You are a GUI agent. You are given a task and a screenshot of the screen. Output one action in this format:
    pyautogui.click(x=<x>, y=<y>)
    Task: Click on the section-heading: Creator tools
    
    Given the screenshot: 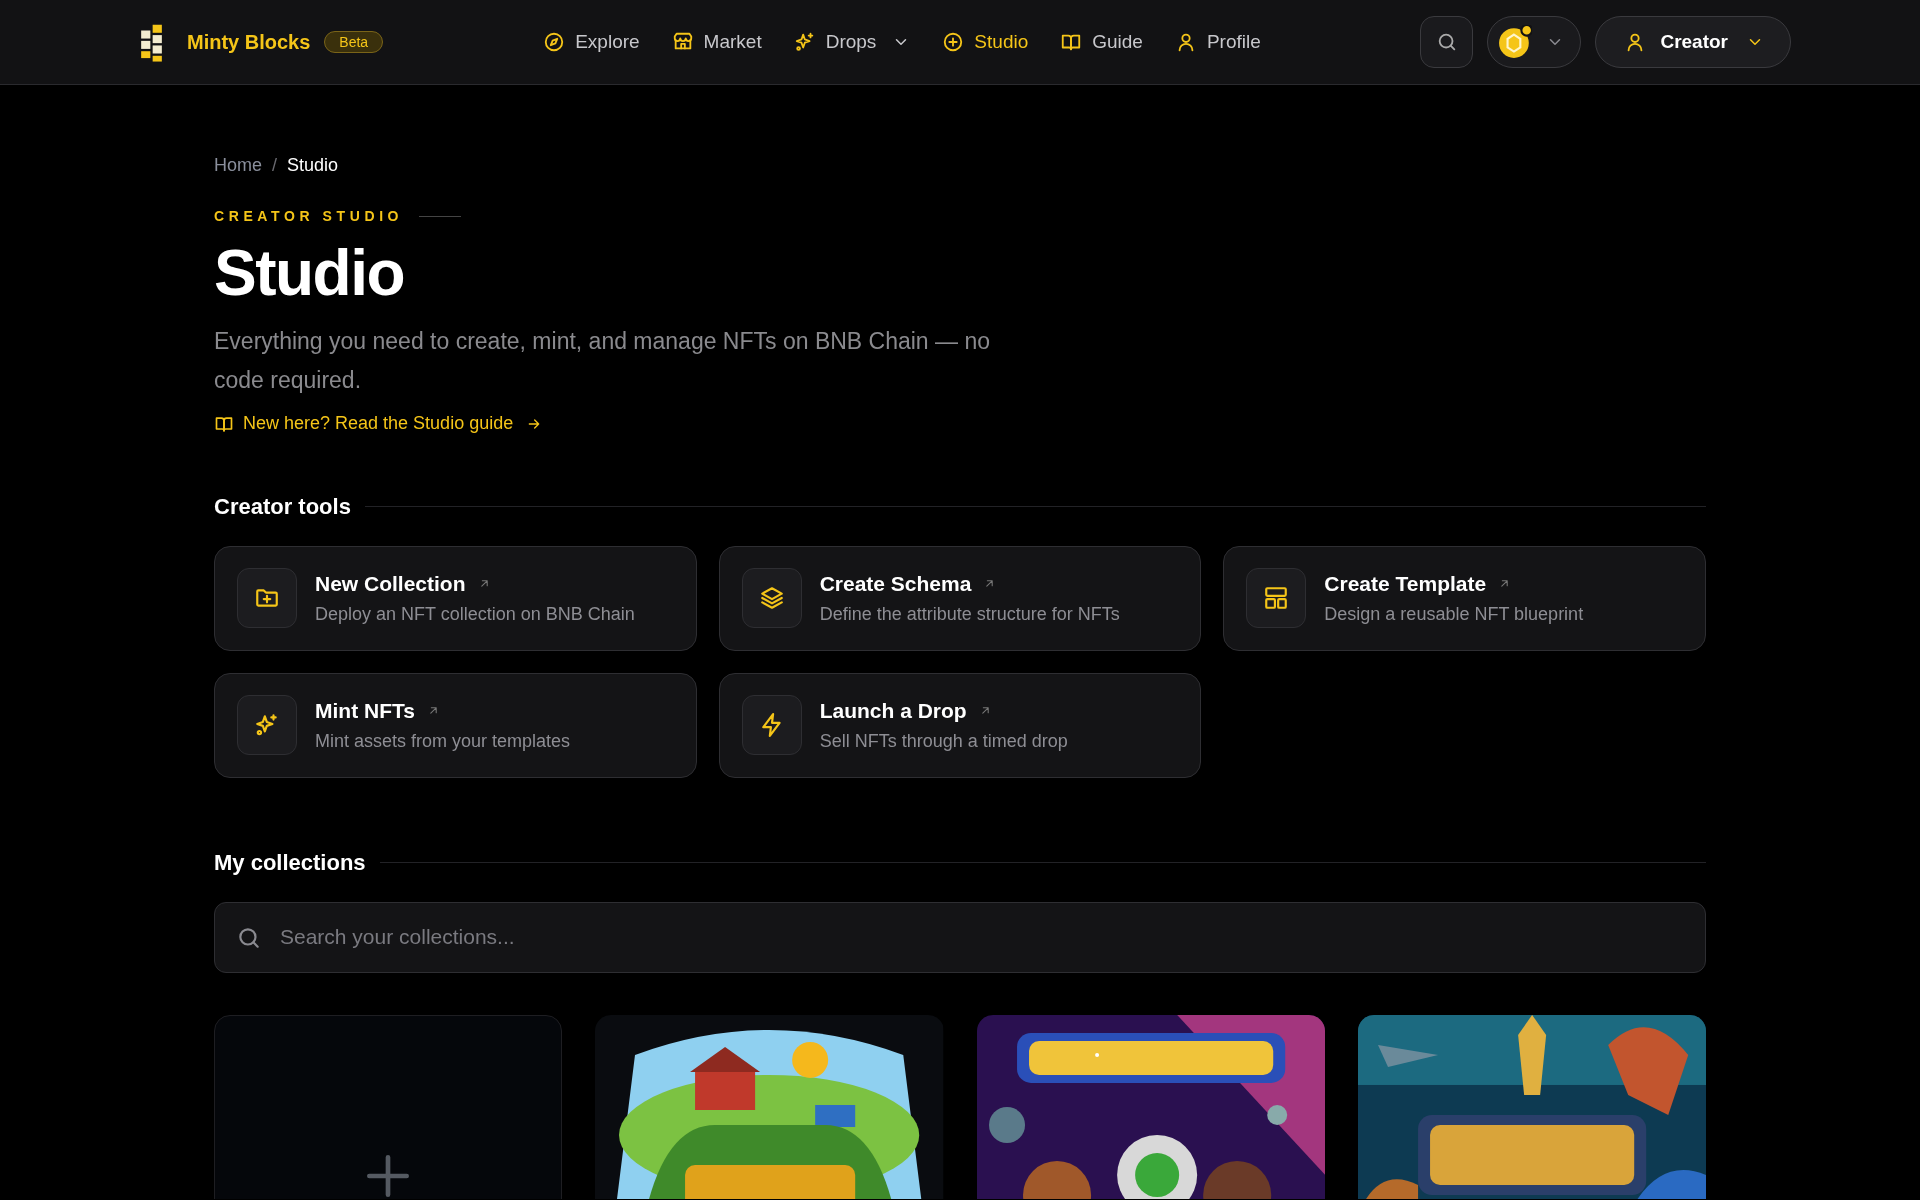 What is the action you would take?
    pyautogui.click(x=282, y=506)
    